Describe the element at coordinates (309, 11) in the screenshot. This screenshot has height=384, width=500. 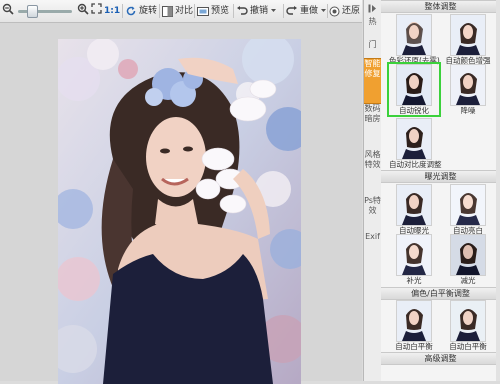
I see `redo-label: 重做` at that location.